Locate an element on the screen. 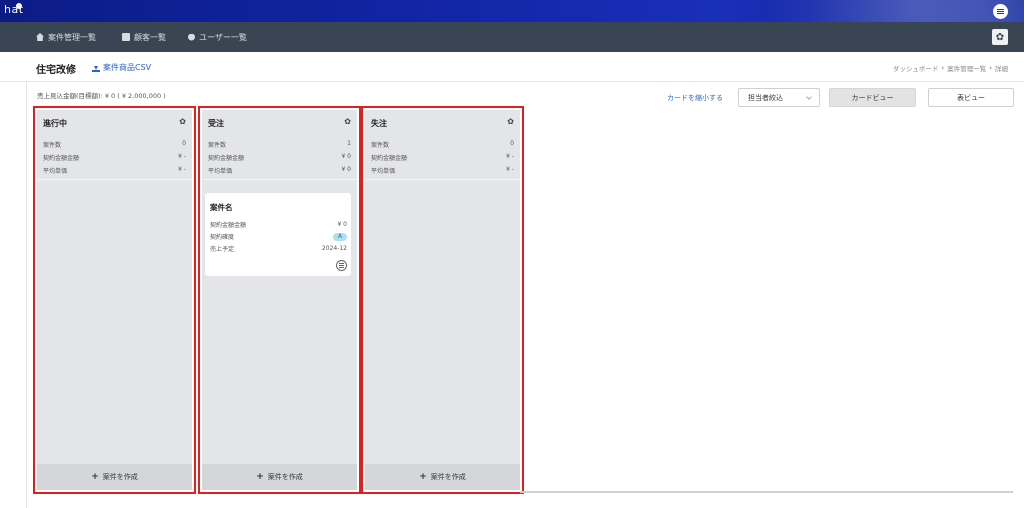  assignee-filter-select: 担当者絞込 is located at coordinates (779, 97).